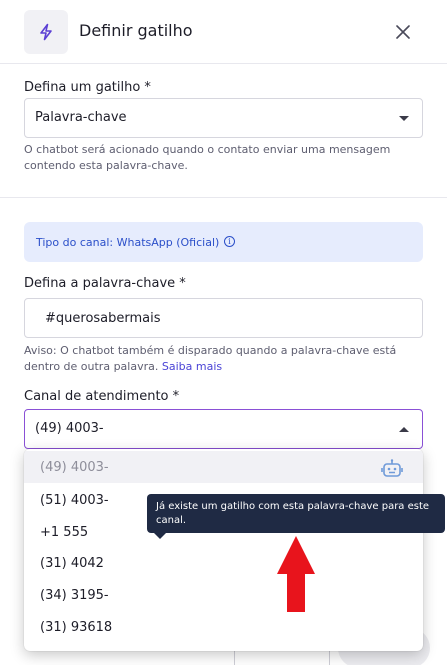 The height and width of the screenshot is (665, 447). I want to click on service-channel-label: Canal de atendimento *, so click(102, 396).